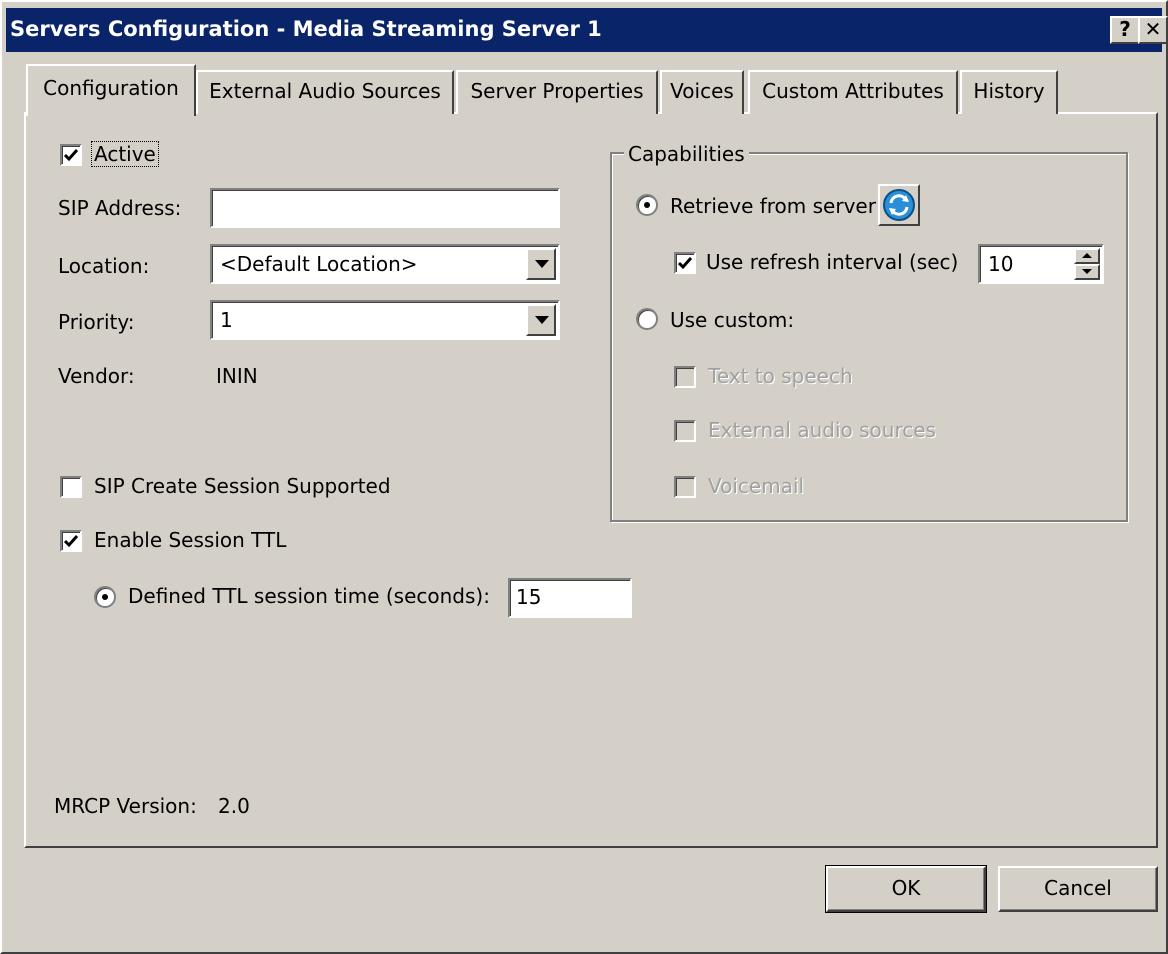 This screenshot has height=954, width=1168. I want to click on text-to-speech-label: Text to speech, so click(780, 376).